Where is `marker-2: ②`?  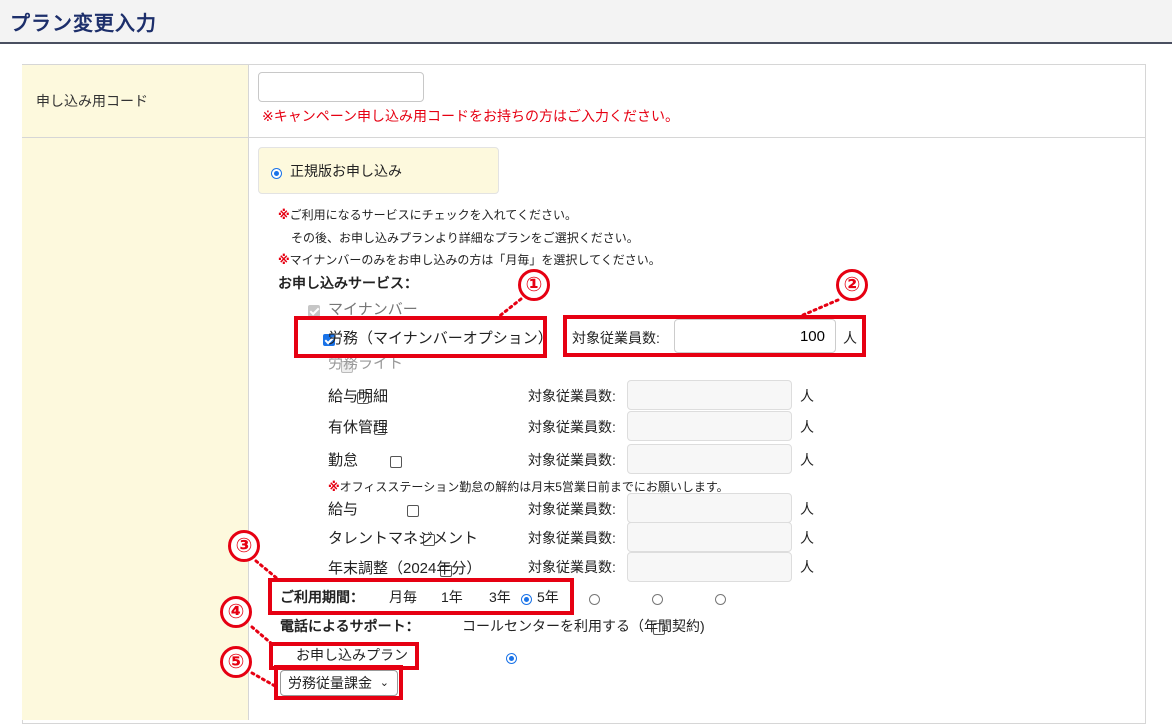 marker-2: ② is located at coordinates (852, 285).